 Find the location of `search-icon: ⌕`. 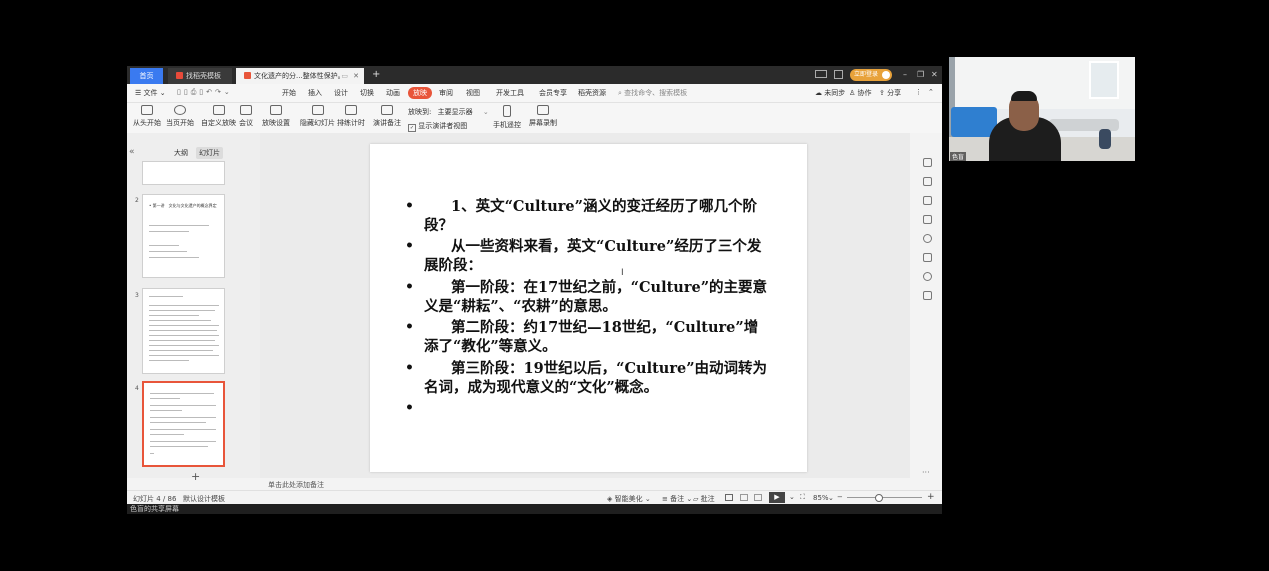

search-icon: ⌕ is located at coordinates (620, 93).